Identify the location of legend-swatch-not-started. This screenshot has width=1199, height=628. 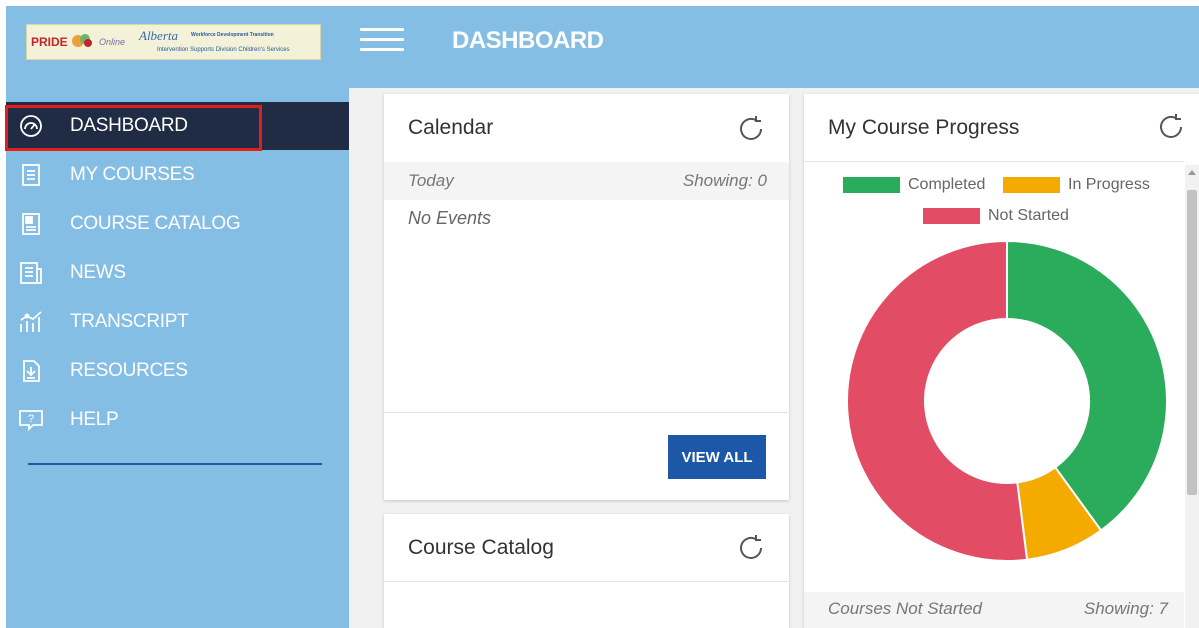
(951, 216).